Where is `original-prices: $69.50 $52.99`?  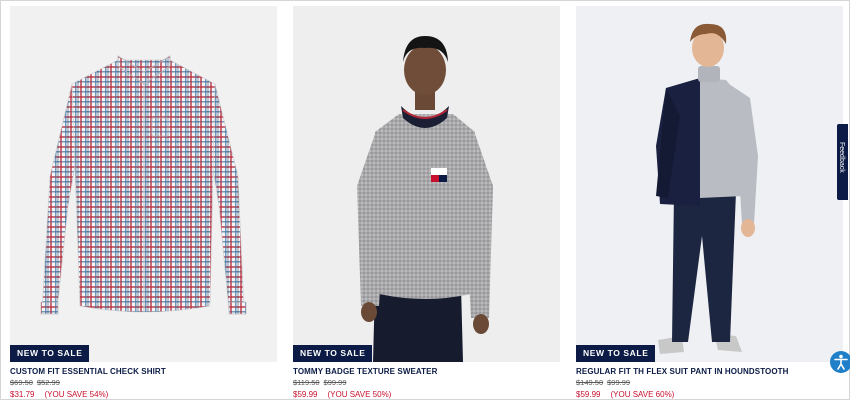 original-prices: $69.50 $52.99 is located at coordinates (37, 382).